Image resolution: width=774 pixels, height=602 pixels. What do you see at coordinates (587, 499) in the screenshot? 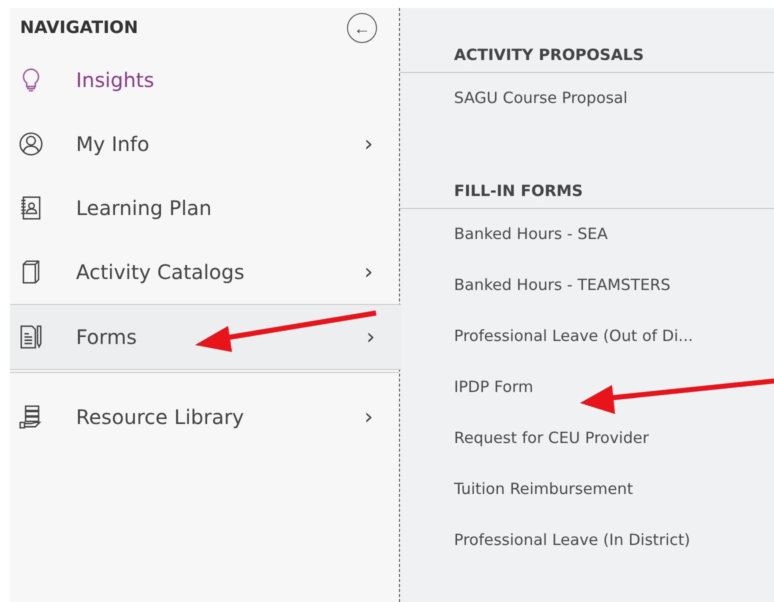
I see `form-link: Tuition Reimbursement` at bounding box center [587, 499].